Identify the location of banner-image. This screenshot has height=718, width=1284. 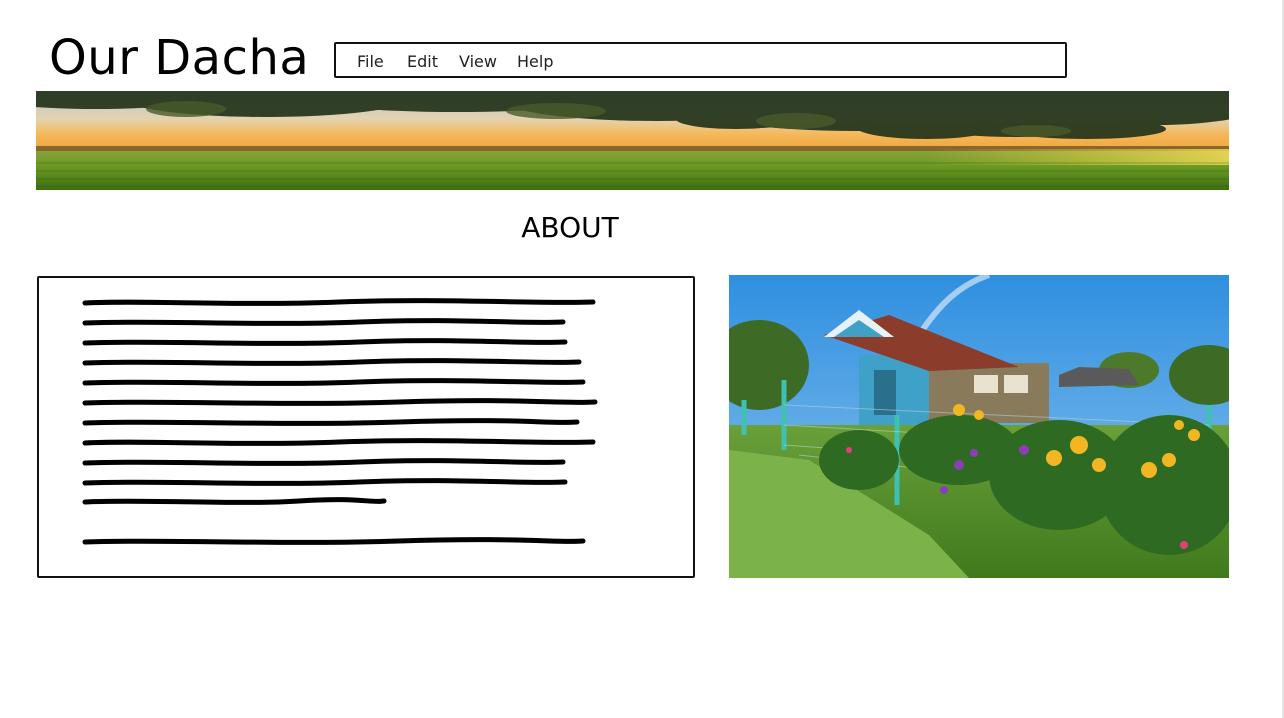
(632, 140).